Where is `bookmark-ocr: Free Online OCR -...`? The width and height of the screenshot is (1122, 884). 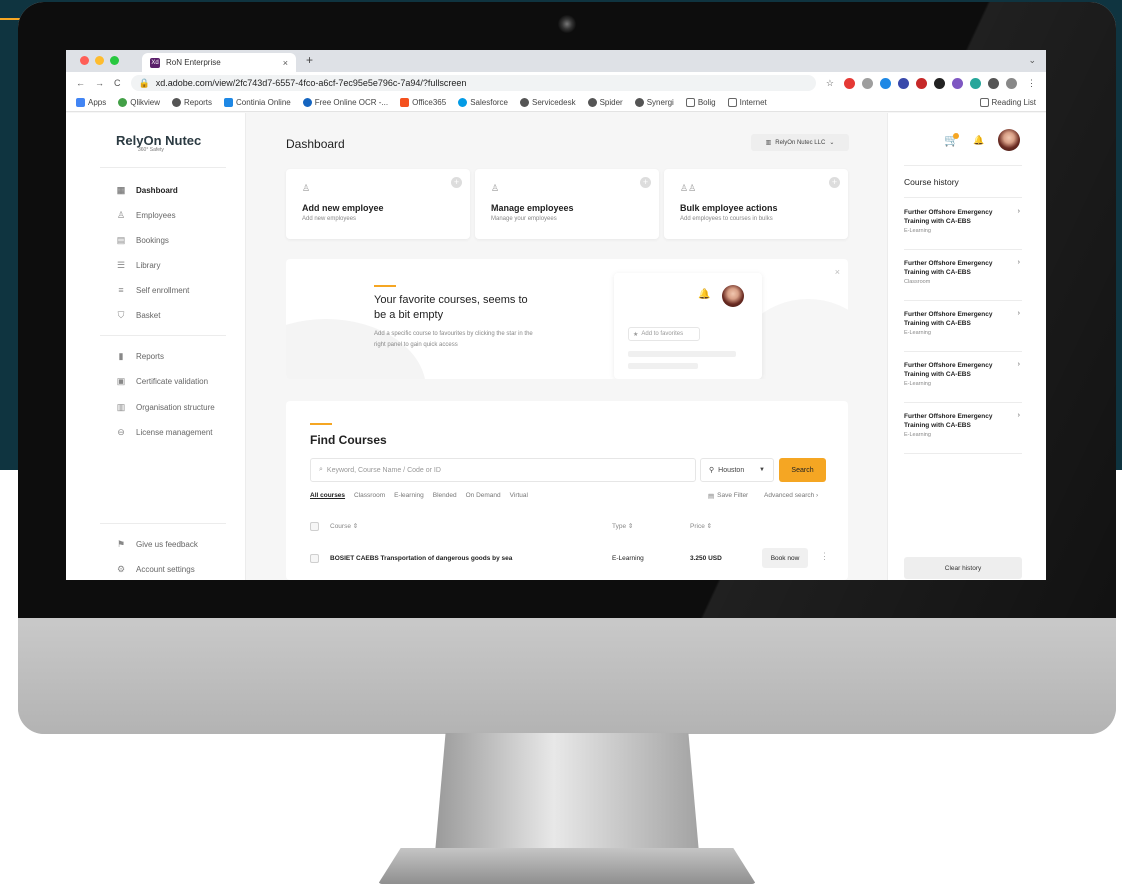 bookmark-ocr: Free Online OCR -... is located at coordinates (345, 102).